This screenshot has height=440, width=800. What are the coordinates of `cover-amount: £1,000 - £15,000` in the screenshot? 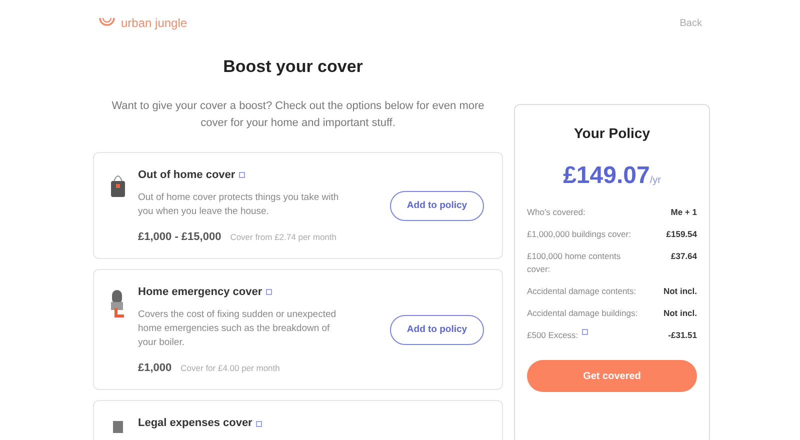 It's located at (180, 237).